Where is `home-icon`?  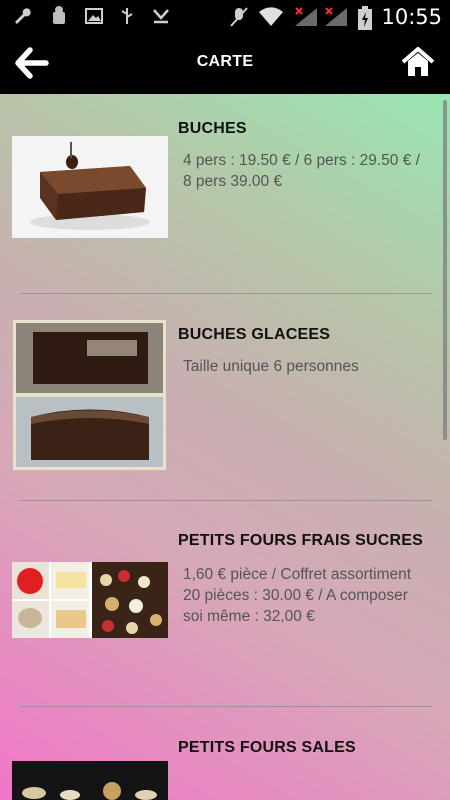 home-icon is located at coordinates (418, 61).